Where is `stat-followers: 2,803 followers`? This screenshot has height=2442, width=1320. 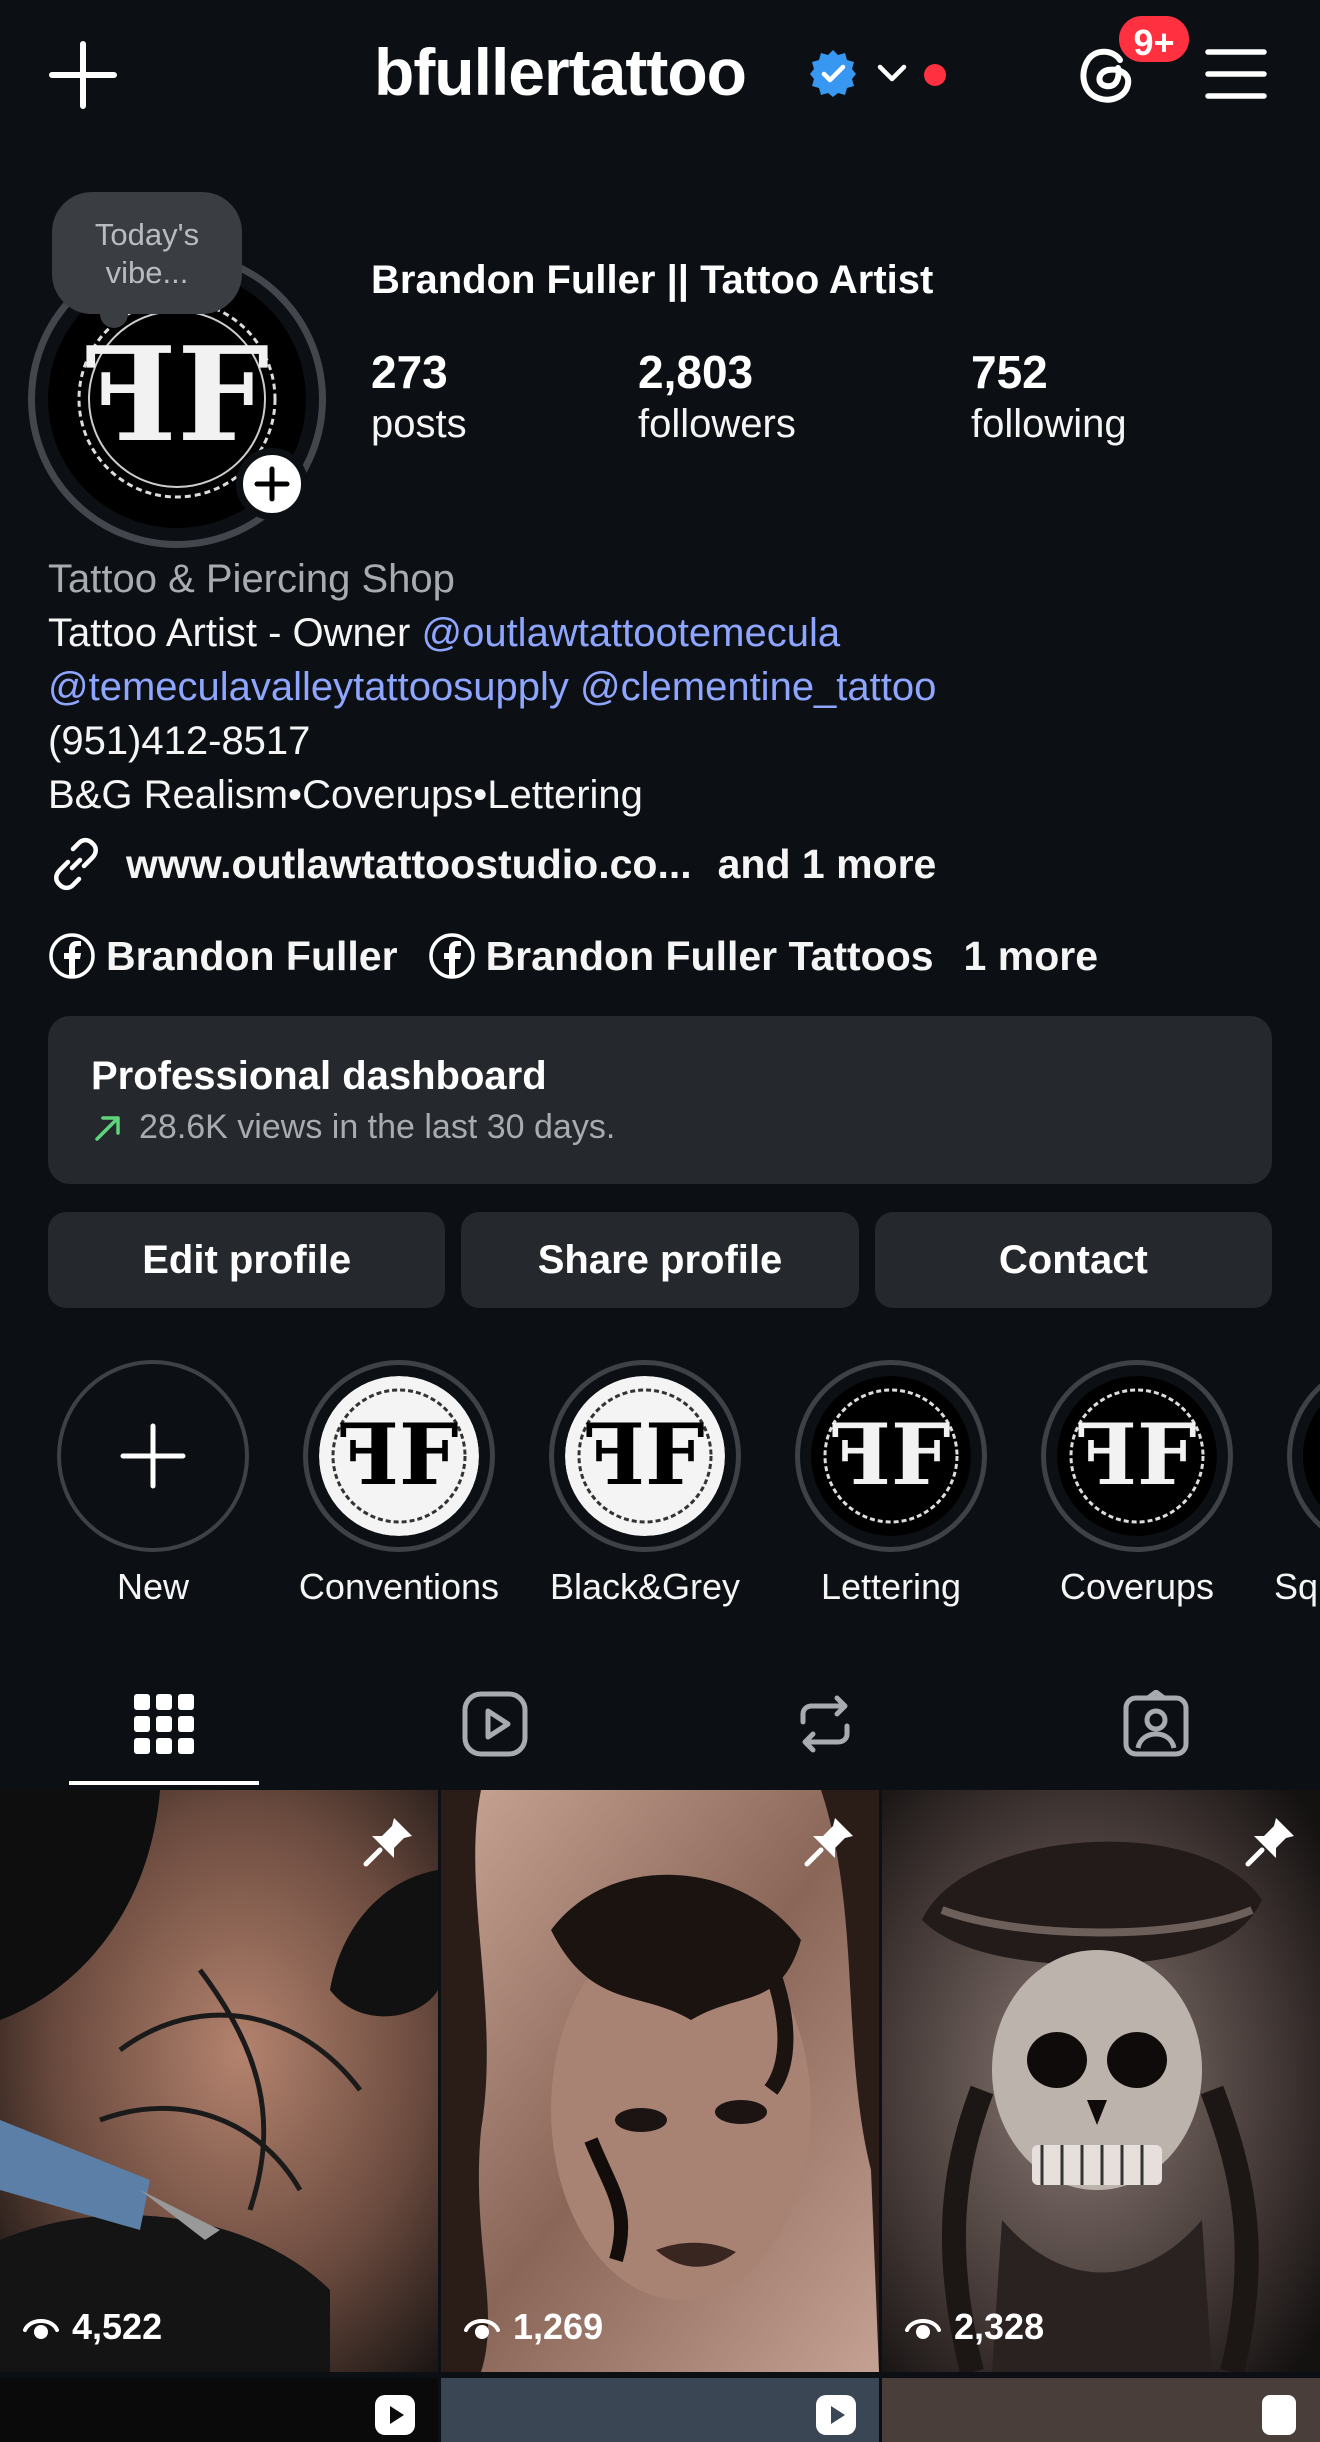
stat-followers: 2,803 followers is located at coordinates (717, 396).